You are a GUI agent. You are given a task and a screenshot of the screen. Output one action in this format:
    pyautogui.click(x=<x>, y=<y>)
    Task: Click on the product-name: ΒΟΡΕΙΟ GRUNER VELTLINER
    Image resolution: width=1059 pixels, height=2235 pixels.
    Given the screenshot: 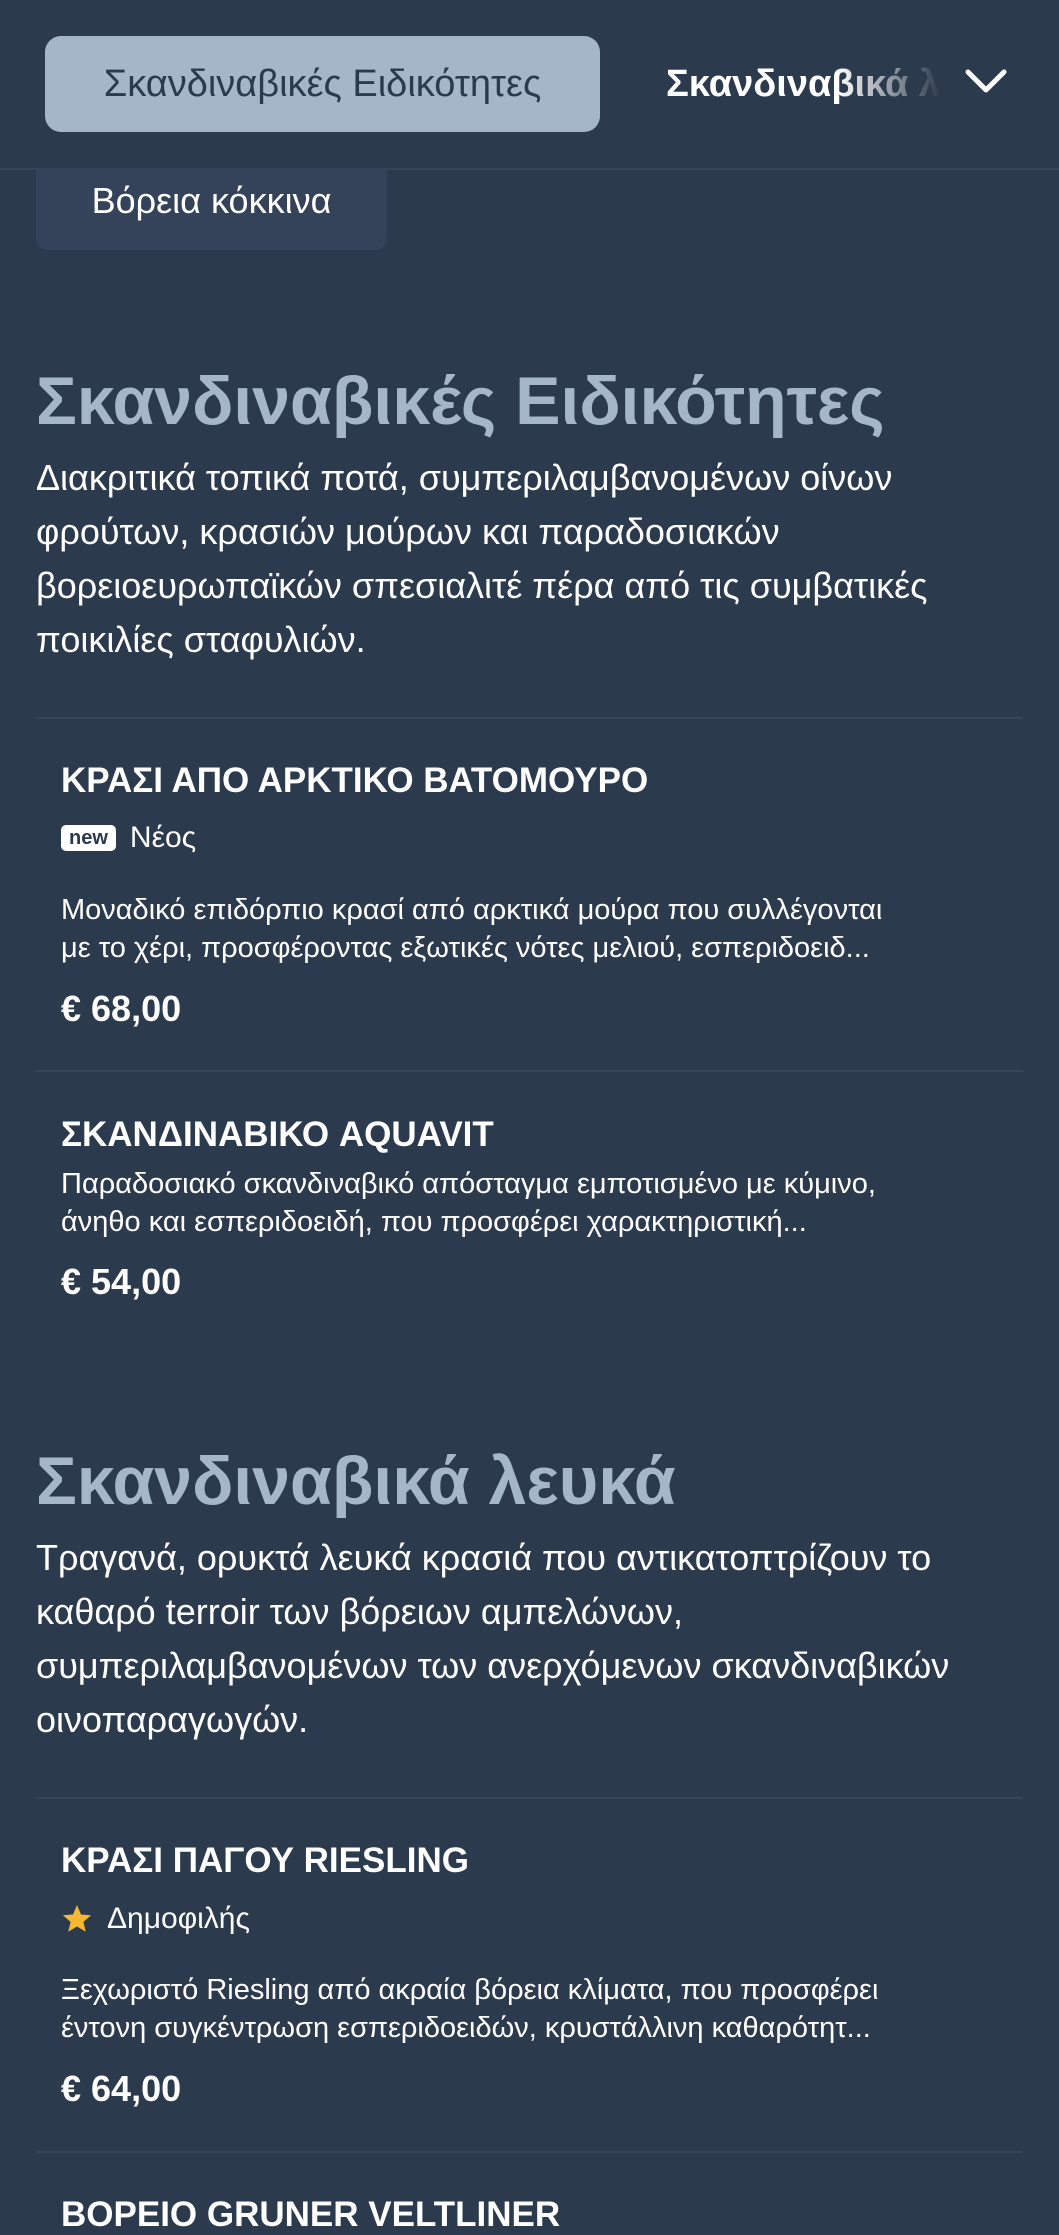 What is the action you would take?
    pyautogui.click(x=311, y=2214)
    